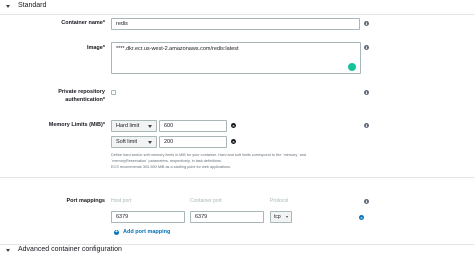 The width and height of the screenshot is (474, 253). I want to click on standard-section-header: Standard, so click(237, 7).